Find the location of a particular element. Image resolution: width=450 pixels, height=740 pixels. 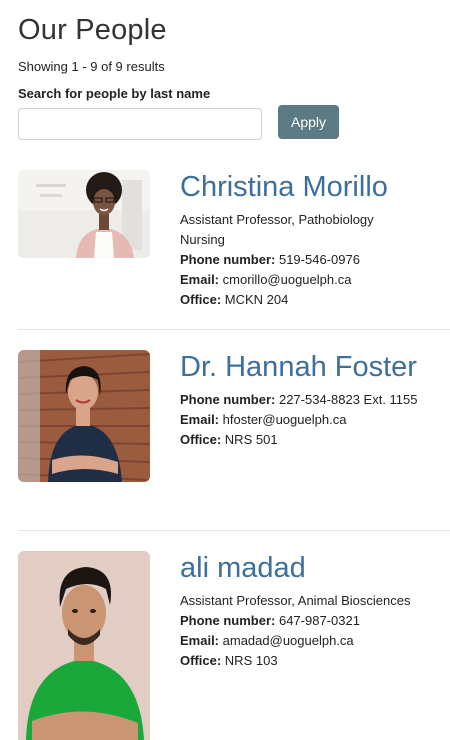

person-office: Office: NRS 103 is located at coordinates (315, 661).